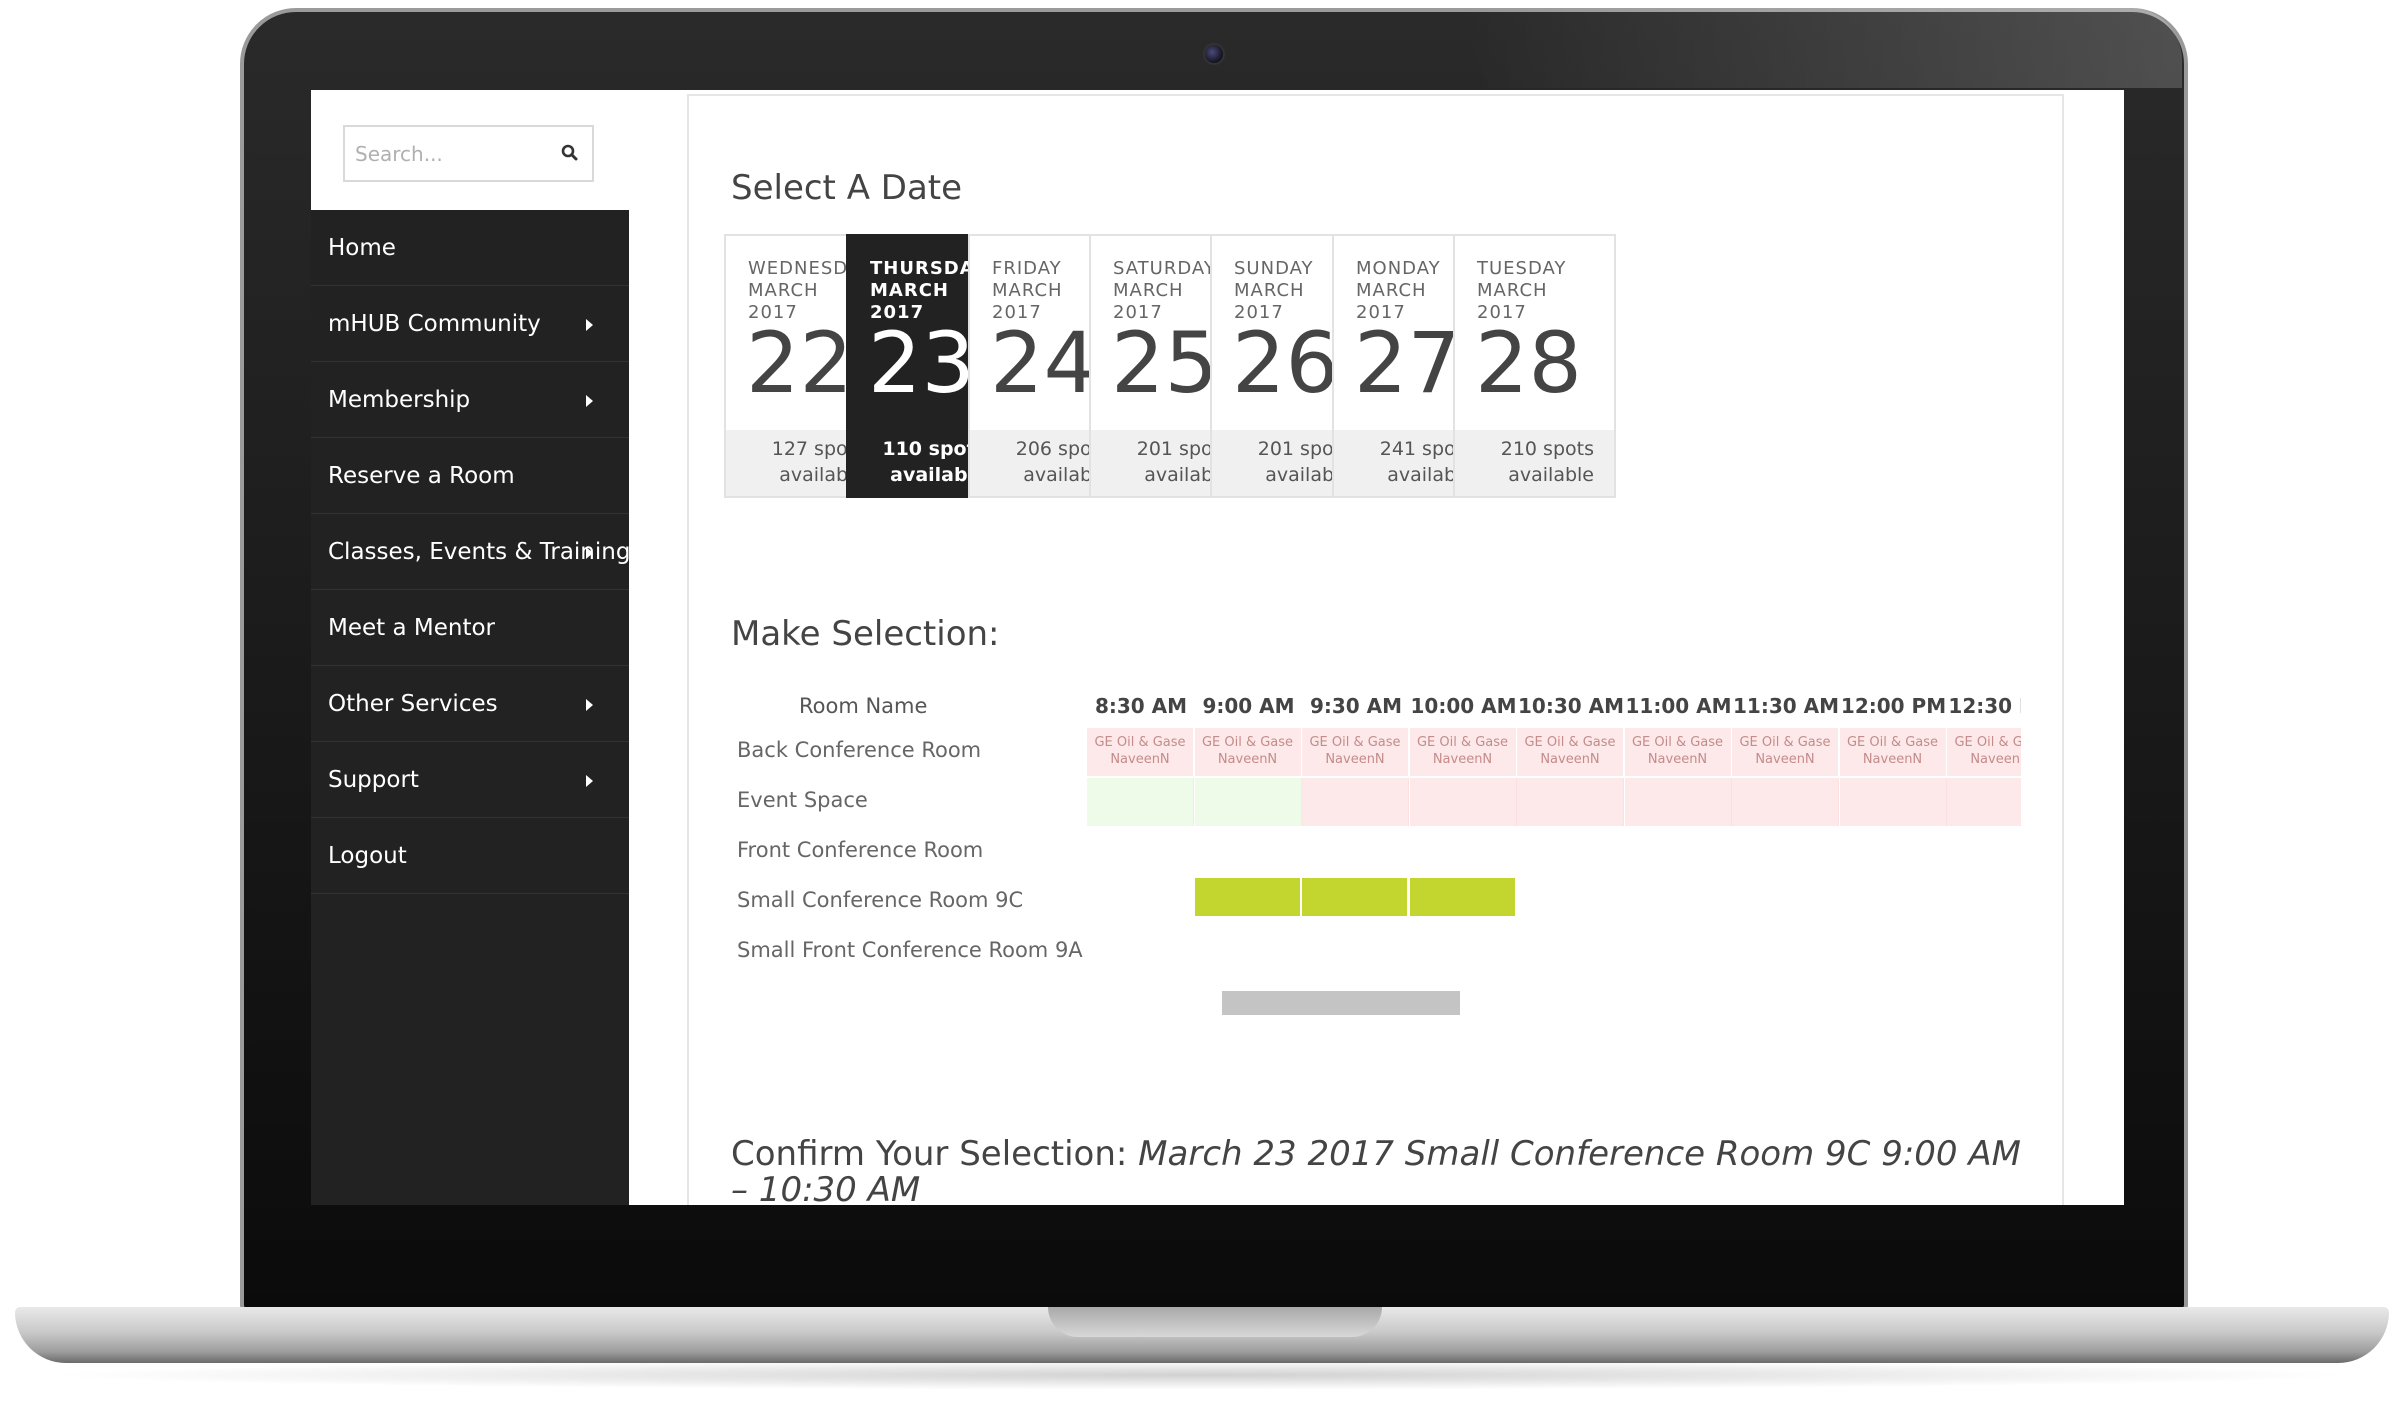 Image resolution: width=2389 pixels, height=1404 pixels. I want to click on spots-count: 127 spots, so click(818, 449).